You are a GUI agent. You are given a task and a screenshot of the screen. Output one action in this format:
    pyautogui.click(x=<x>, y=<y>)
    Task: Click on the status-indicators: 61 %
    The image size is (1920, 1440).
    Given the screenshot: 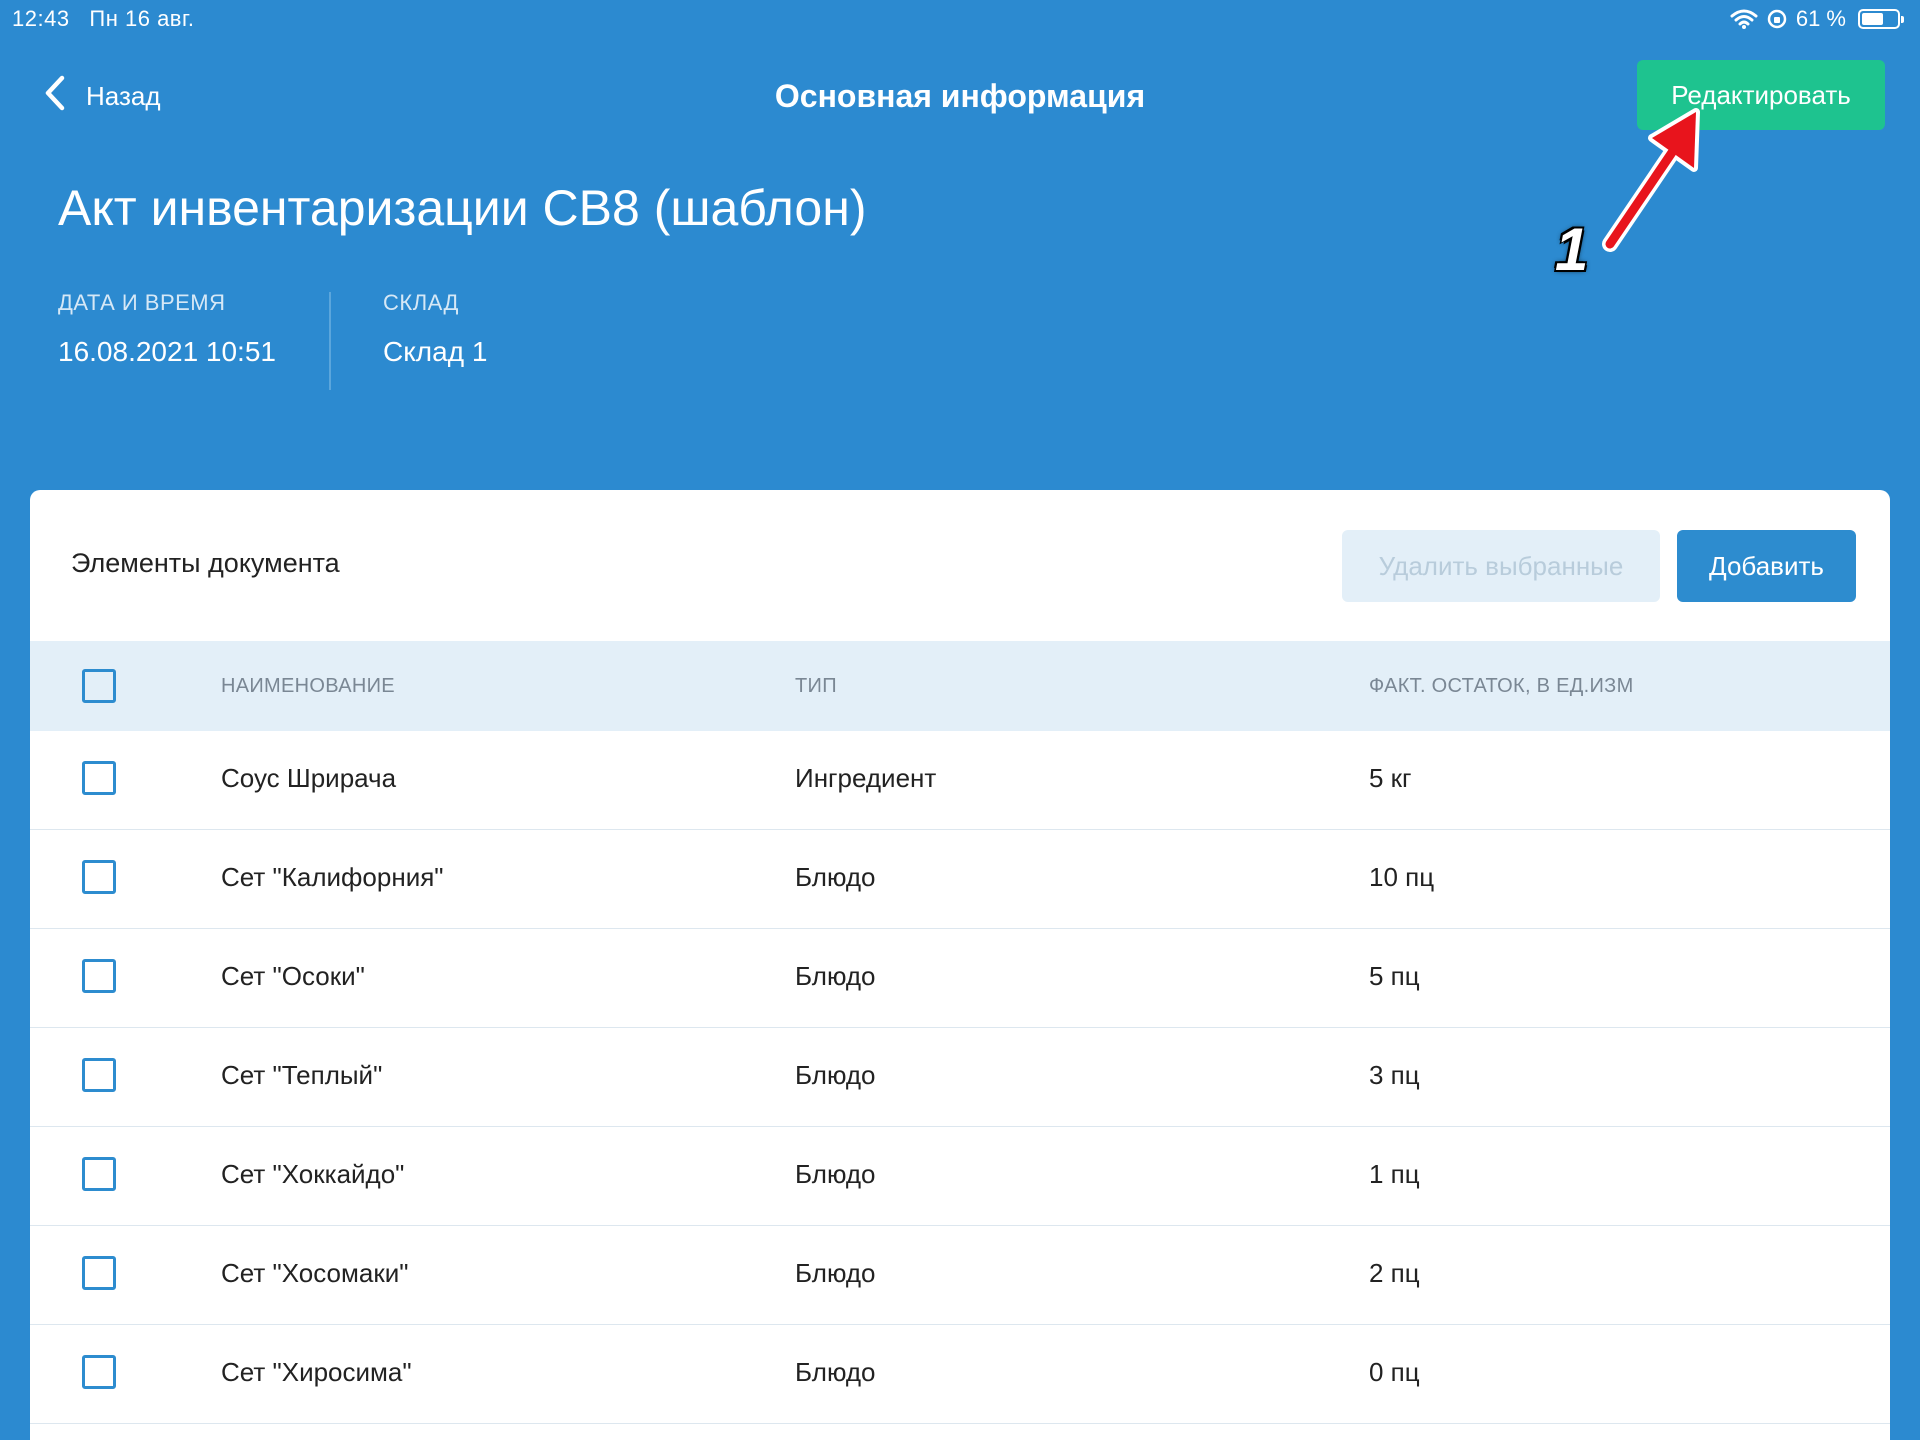 What is the action you would take?
    pyautogui.click(x=1817, y=19)
    